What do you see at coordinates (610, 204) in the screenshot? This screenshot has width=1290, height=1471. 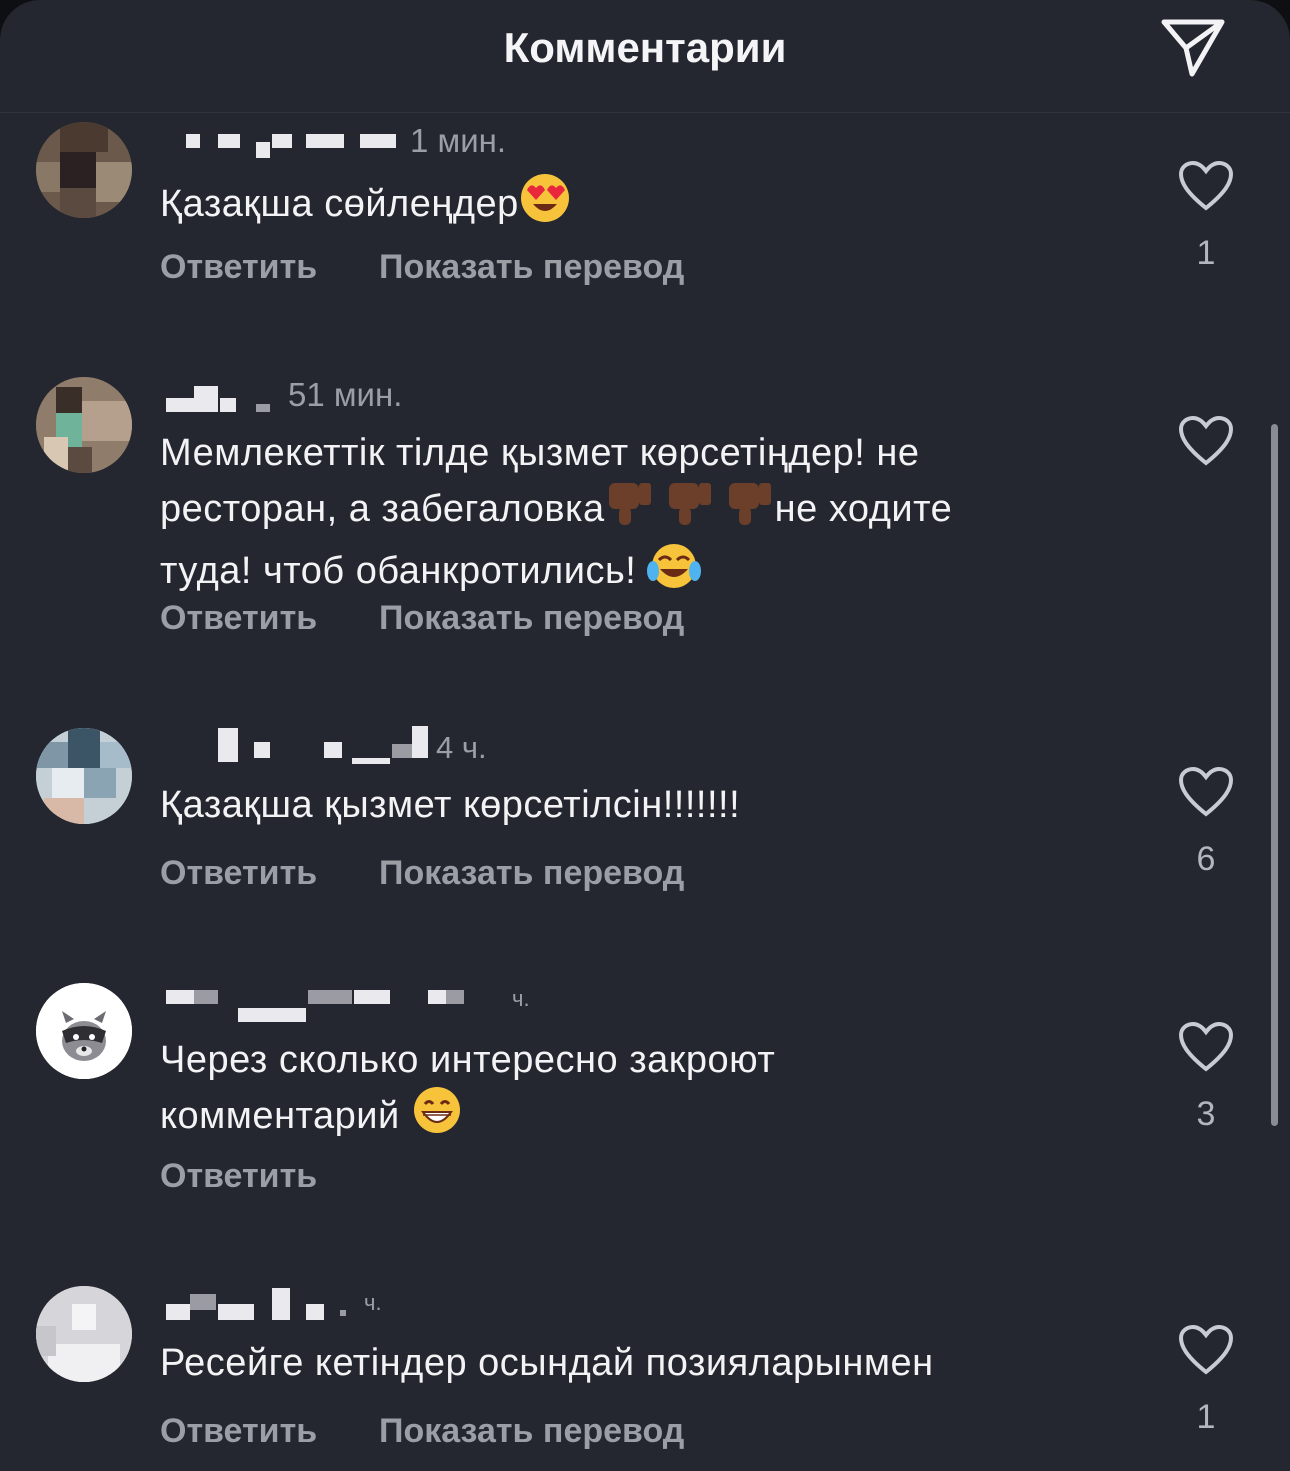 I see `comment-text: Қазақша сөйлеңдер` at bounding box center [610, 204].